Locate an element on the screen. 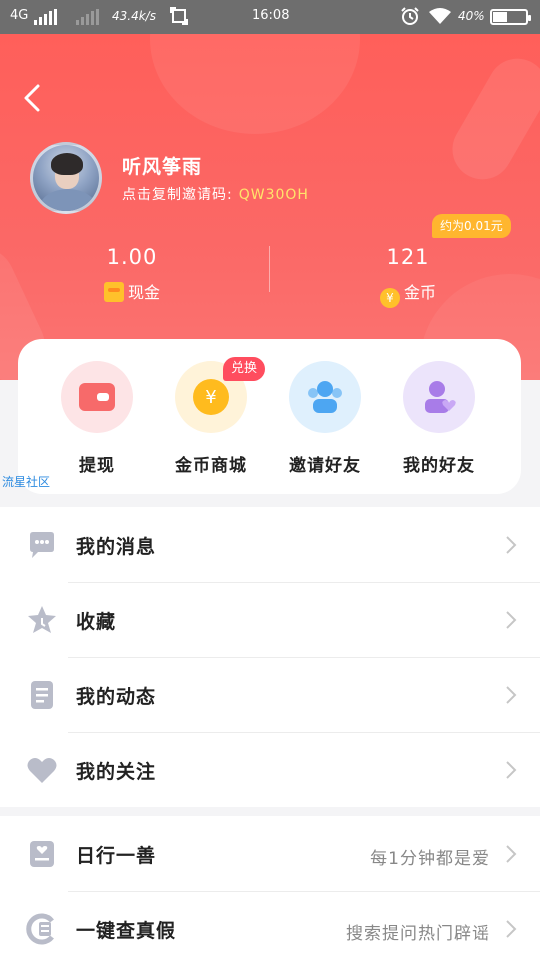 This screenshot has height=960, width=540. chevron-left-icon is located at coordinates (32, 98).